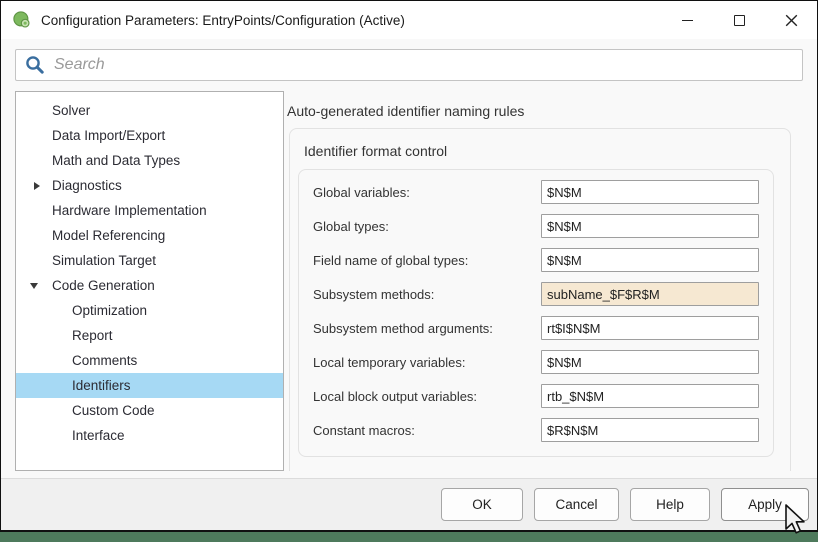  What do you see at coordinates (536, 362) in the screenshot?
I see `field-row-local-temporary-variables: Local temporary variables:` at bounding box center [536, 362].